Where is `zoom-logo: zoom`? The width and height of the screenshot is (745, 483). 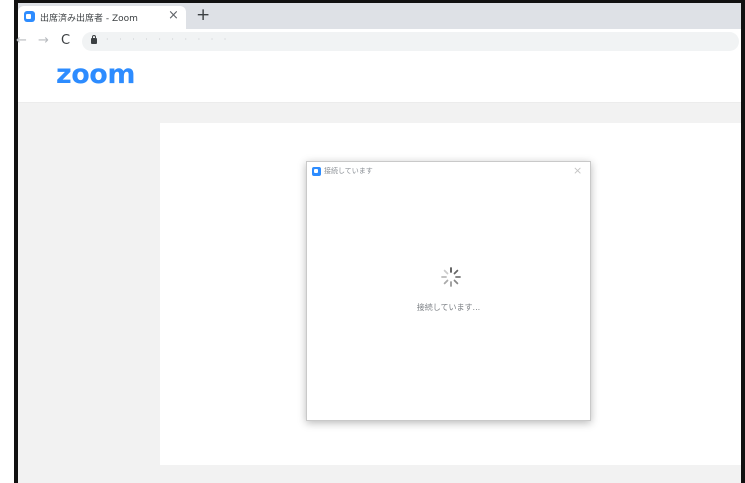
zoom-logo: zoom is located at coordinates (95, 74).